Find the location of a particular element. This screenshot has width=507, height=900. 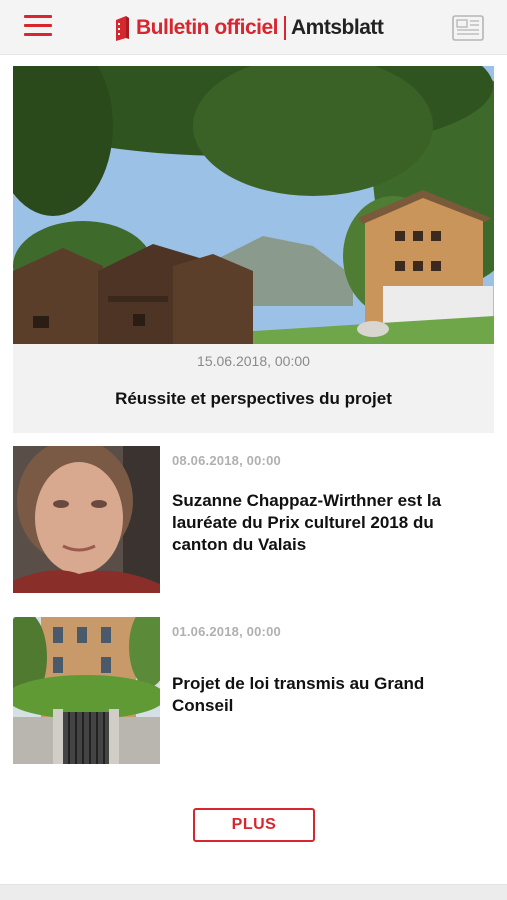

article-title: Projet de loi transmis au Grand Conseil is located at coordinates (298, 694).